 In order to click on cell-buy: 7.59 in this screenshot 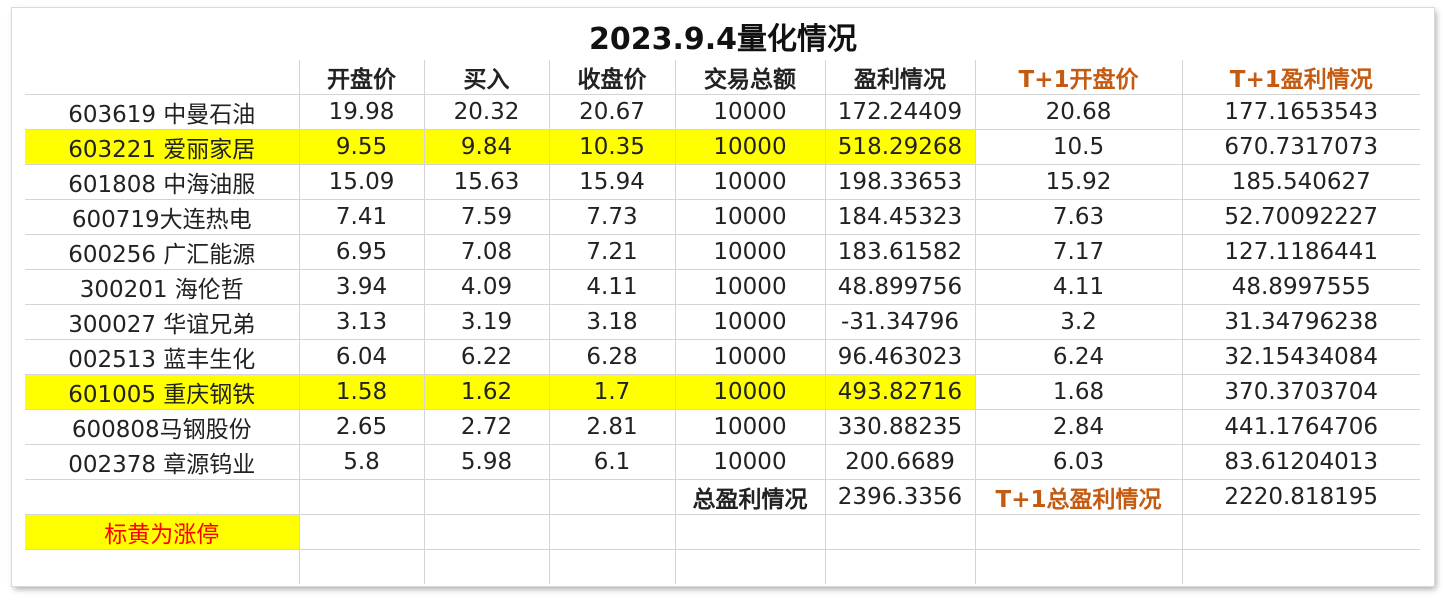, I will do `click(487, 217)`.